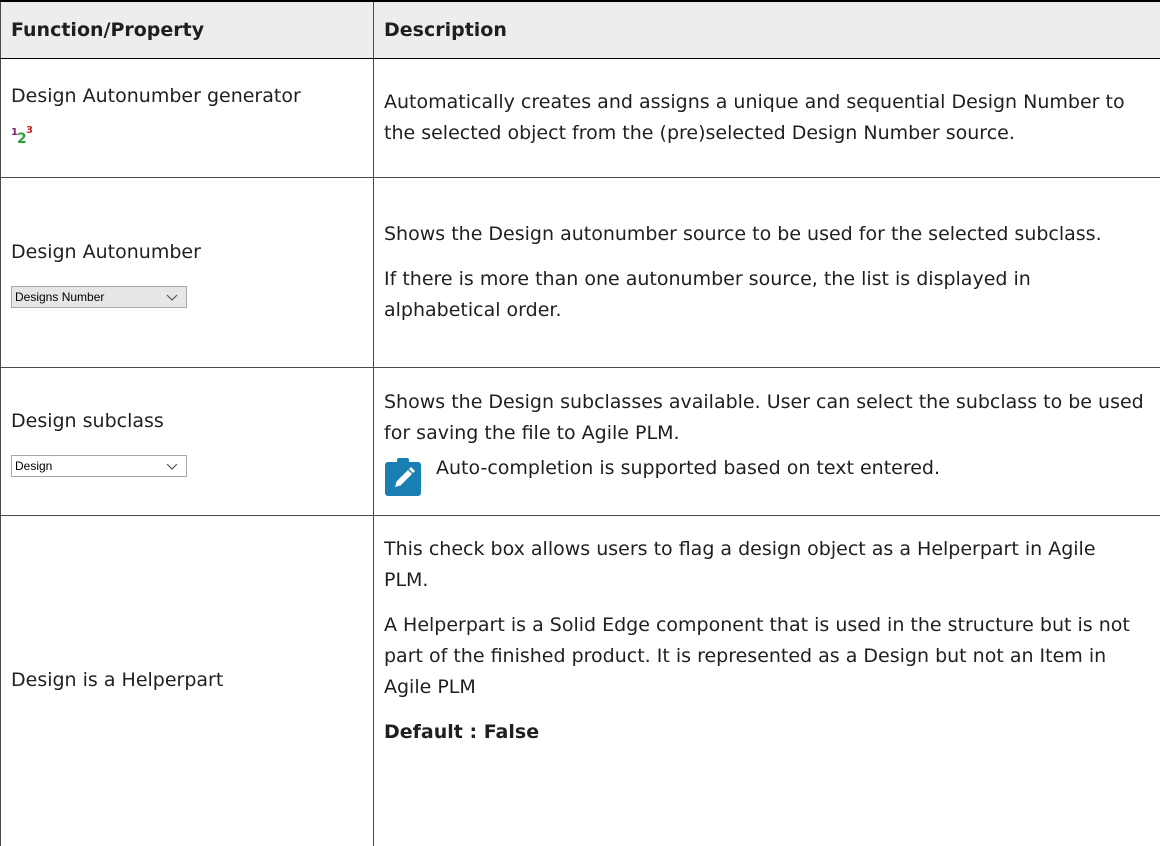 The width and height of the screenshot is (1160, 846). Describe the element at coordinates (187, 252) in the screenshot. I see `function-label: Design Autonumber` at that location.